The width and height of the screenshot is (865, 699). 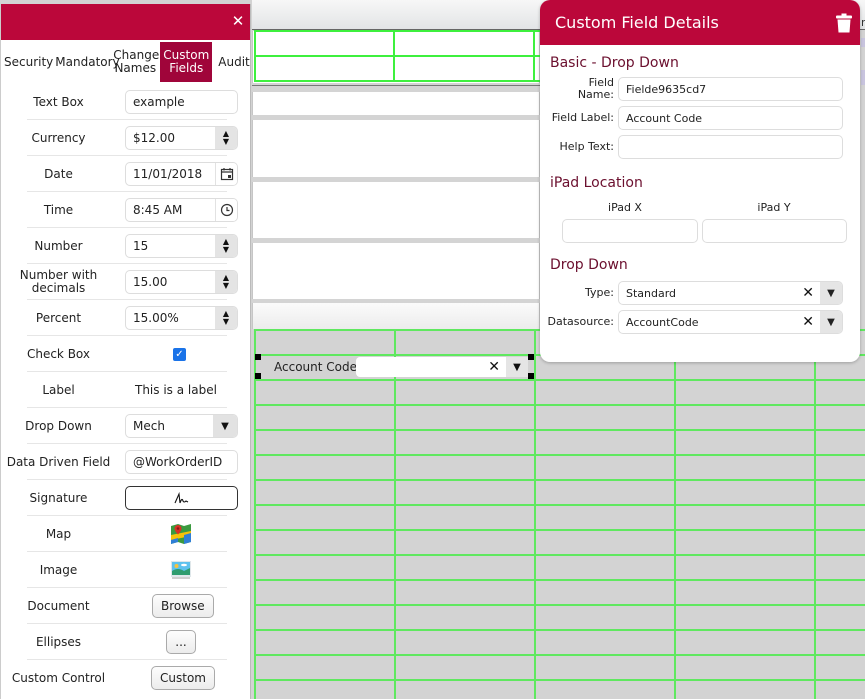 I want to click on tab-change-names: Change Names, so click(x=135, y=62).